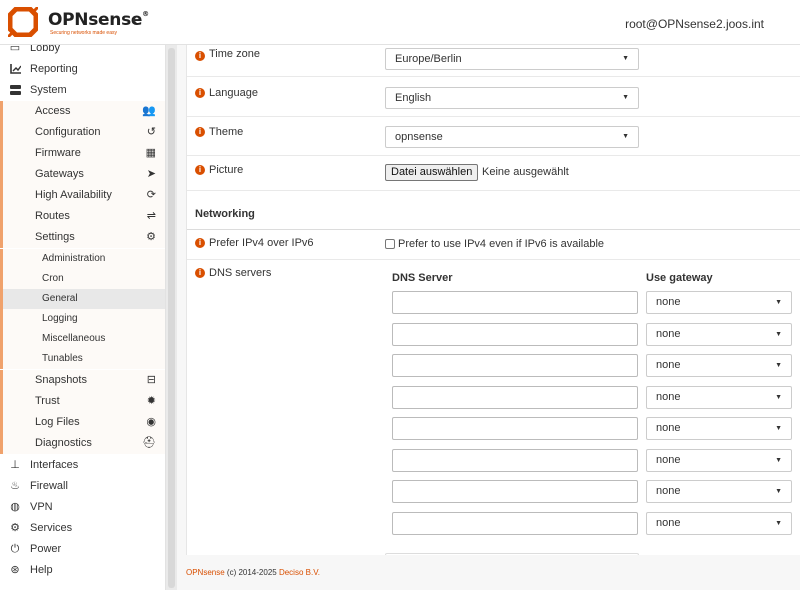 The height and width of the screenshot is (590, 800). What do you see at coordinates (82, 359) in the screenshot?
I see `sidebar-item-tunables: Tunables` at bounding box center [82, 359].